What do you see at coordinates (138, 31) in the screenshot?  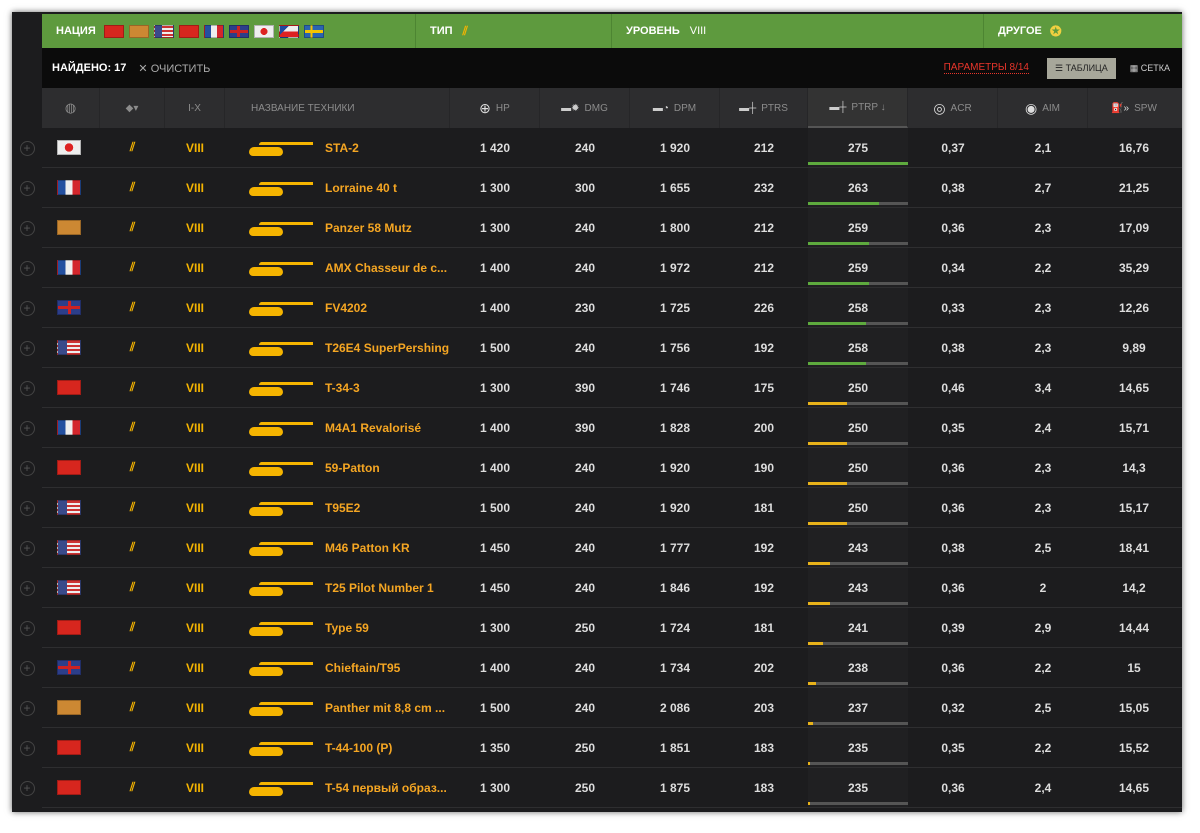 I see `flag-germany-filter` at bounding box center [138, 31].